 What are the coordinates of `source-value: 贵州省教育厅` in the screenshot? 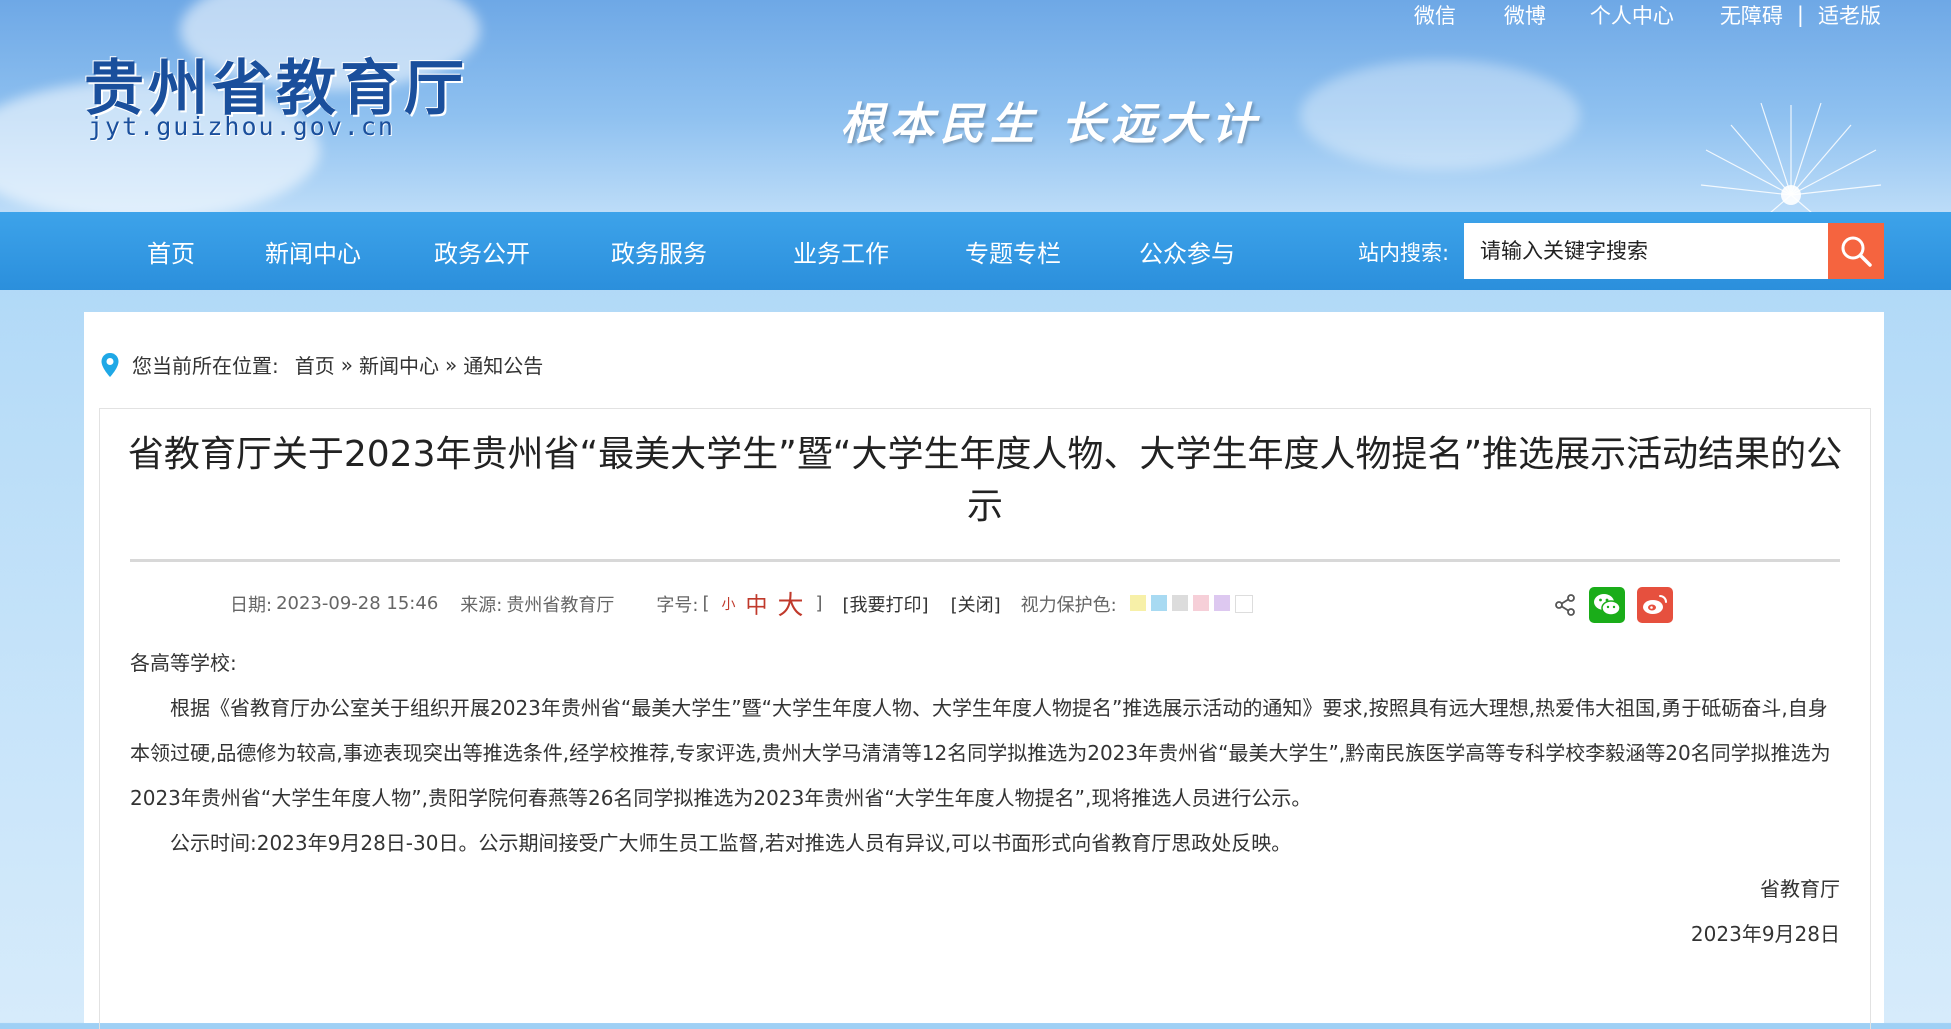 It's located at (560, 605).